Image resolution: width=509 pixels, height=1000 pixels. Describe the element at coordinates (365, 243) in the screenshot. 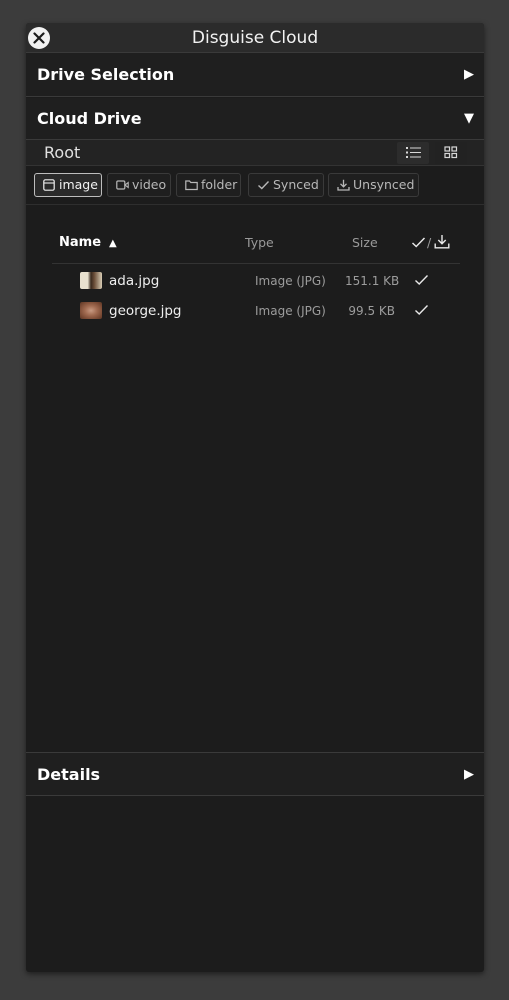

I see `size-column-header: Size` at that location.